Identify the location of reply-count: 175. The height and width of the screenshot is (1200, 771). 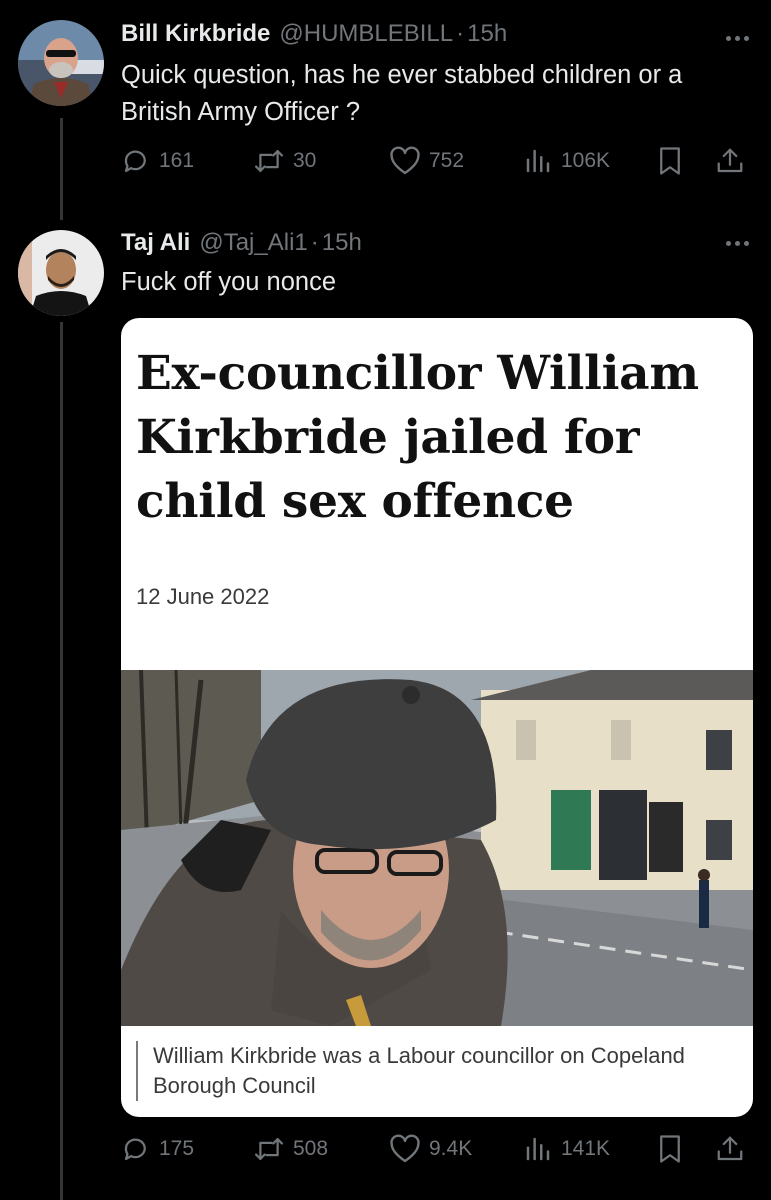
(177, 1148).